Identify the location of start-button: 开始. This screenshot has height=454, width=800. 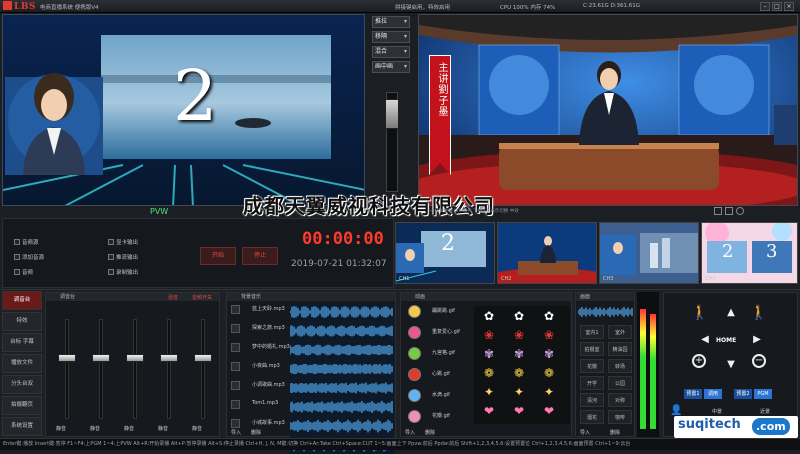
(218, 256).